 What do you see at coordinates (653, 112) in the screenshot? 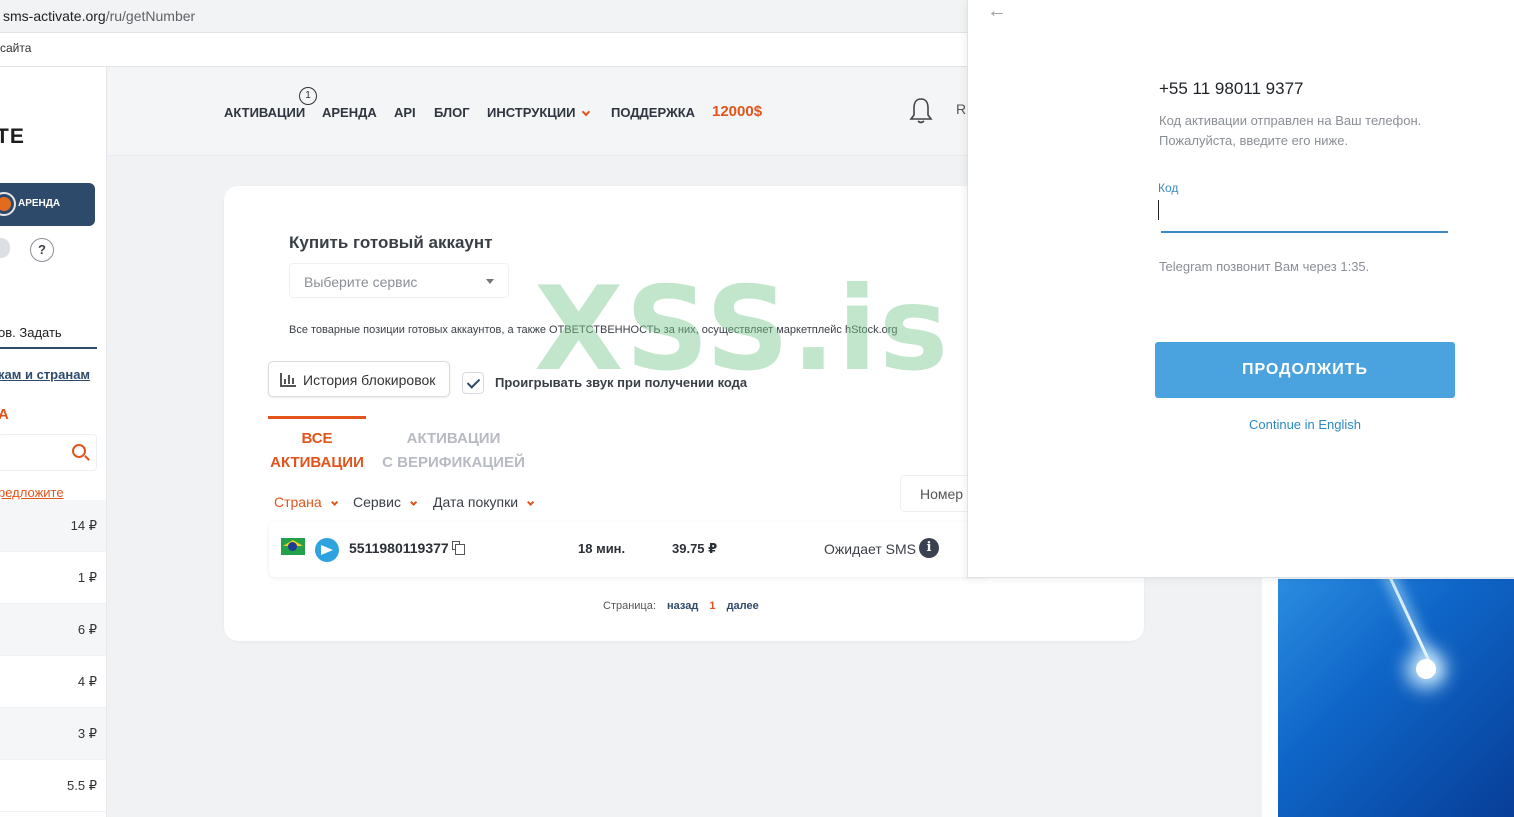
I see `nav-support: ПОДДЕРЖКА` at bounding box center [653, 112].